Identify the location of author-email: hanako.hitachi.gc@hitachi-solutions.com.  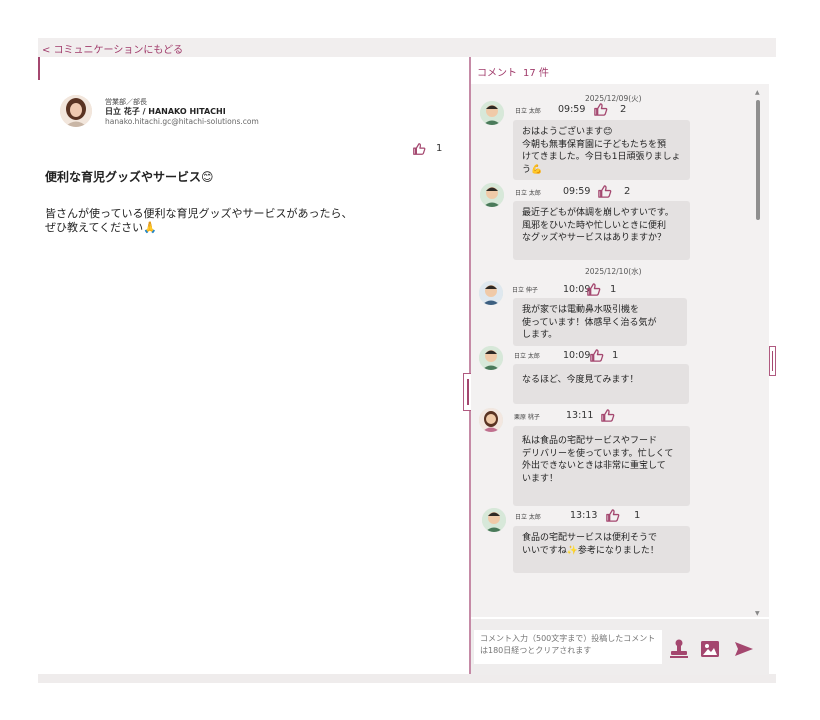
(182, 121).